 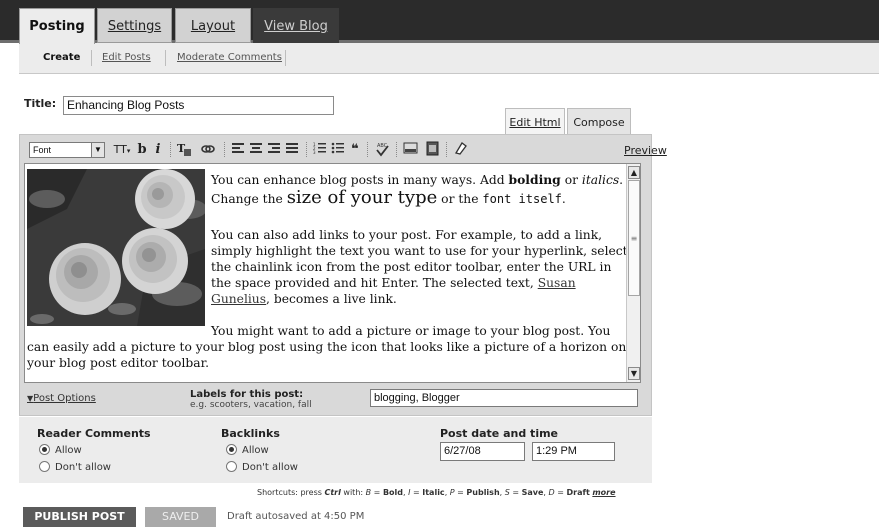 I want to click on scroll-up-icon: ▲, so click(x=634, y=172).